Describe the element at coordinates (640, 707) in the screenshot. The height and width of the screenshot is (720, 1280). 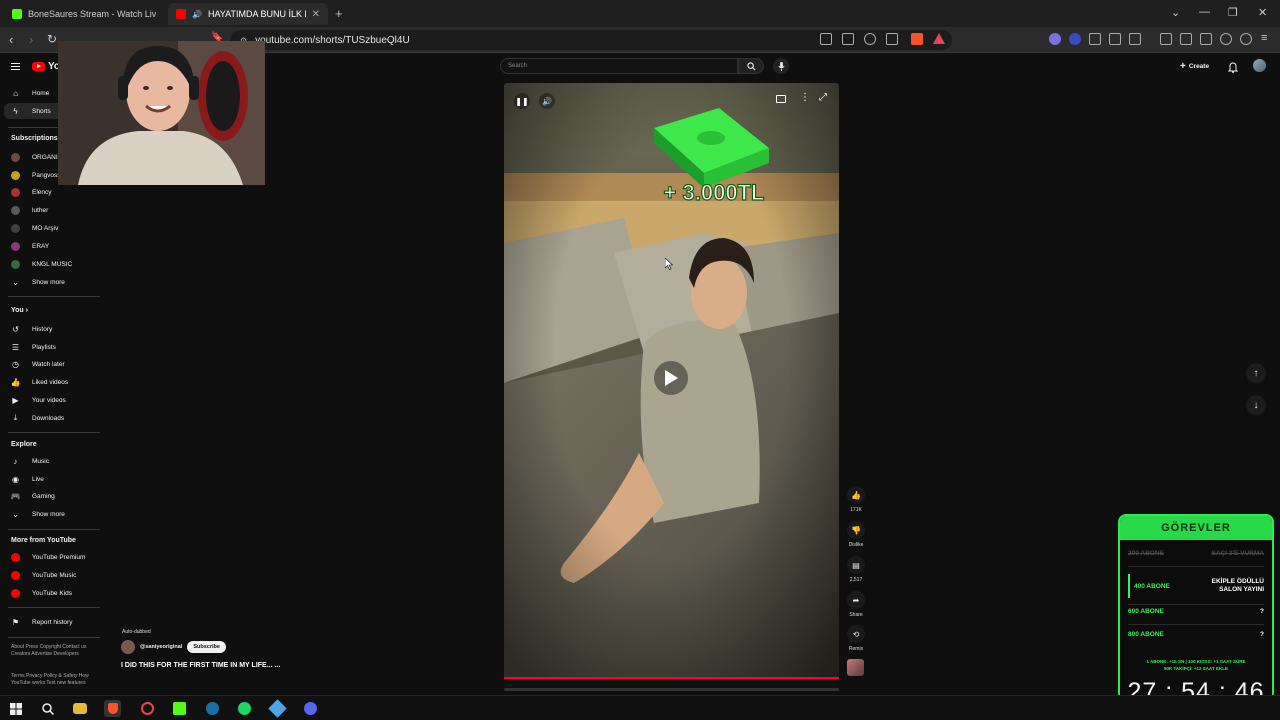
I see `windows-taskbar` at that location.